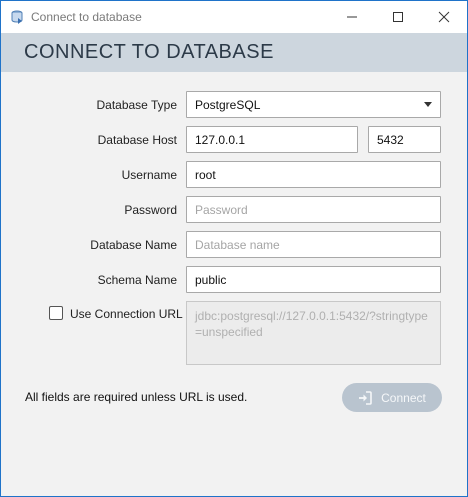 Image resolution: width=468 pixels, height=497 pixels. I want to click on maximize-icon, so click(398, 17).